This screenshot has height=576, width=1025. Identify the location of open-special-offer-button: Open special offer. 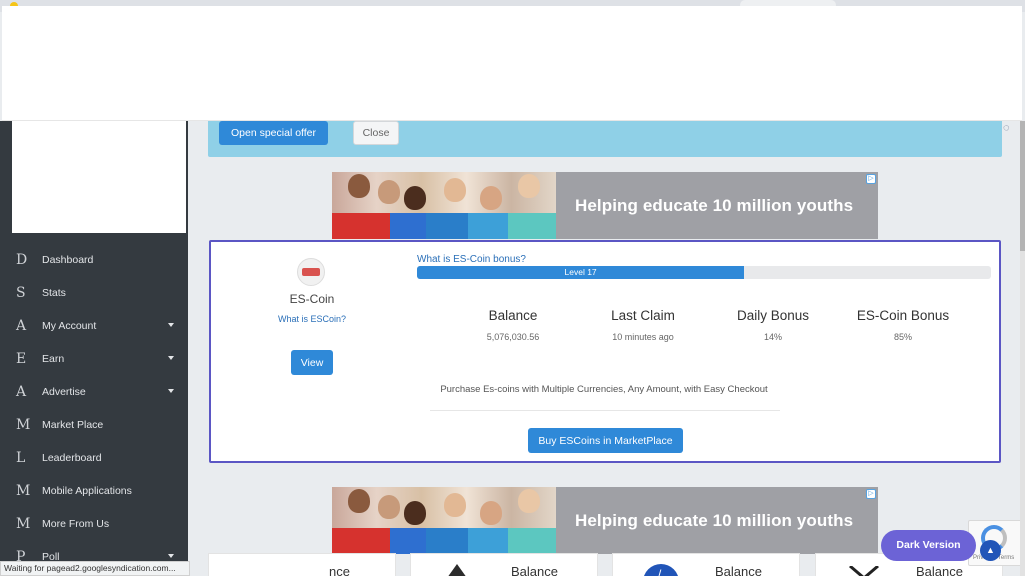
(273, 133).